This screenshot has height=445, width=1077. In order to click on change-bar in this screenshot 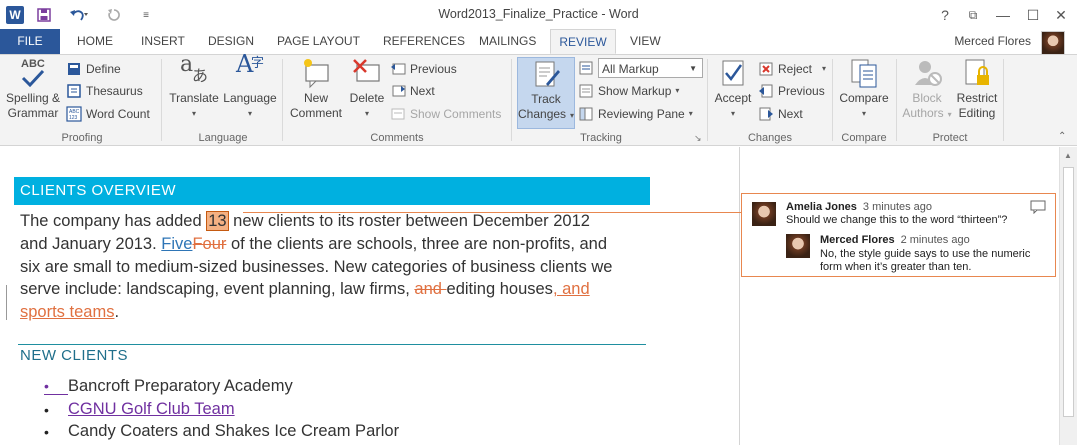, I will do `click(6, 302)`.